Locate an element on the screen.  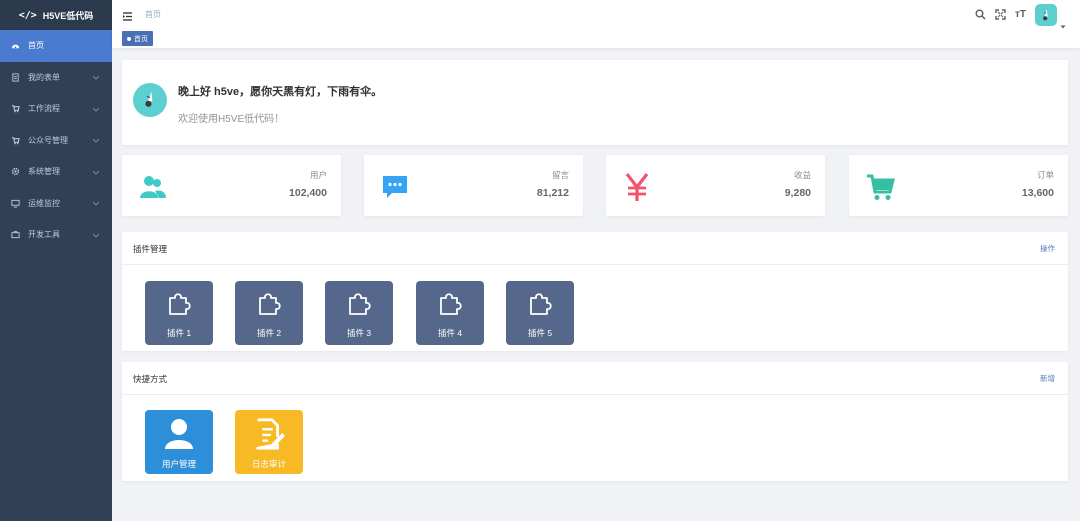
stat-card-messages: 留言 81,212 is located at coordinates (473, 185).